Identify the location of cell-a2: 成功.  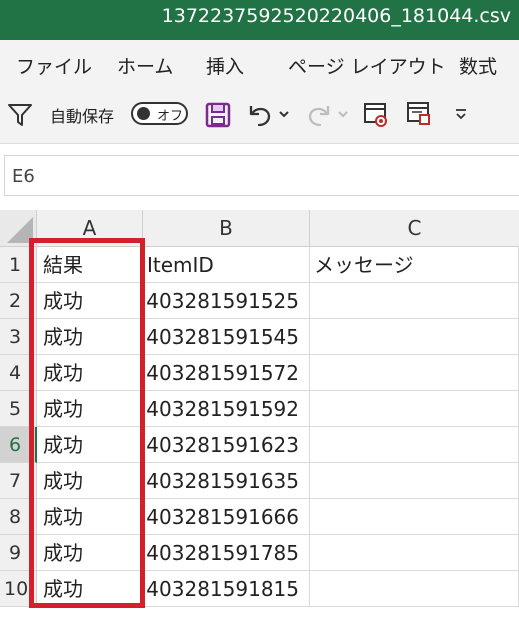
(90, 301).